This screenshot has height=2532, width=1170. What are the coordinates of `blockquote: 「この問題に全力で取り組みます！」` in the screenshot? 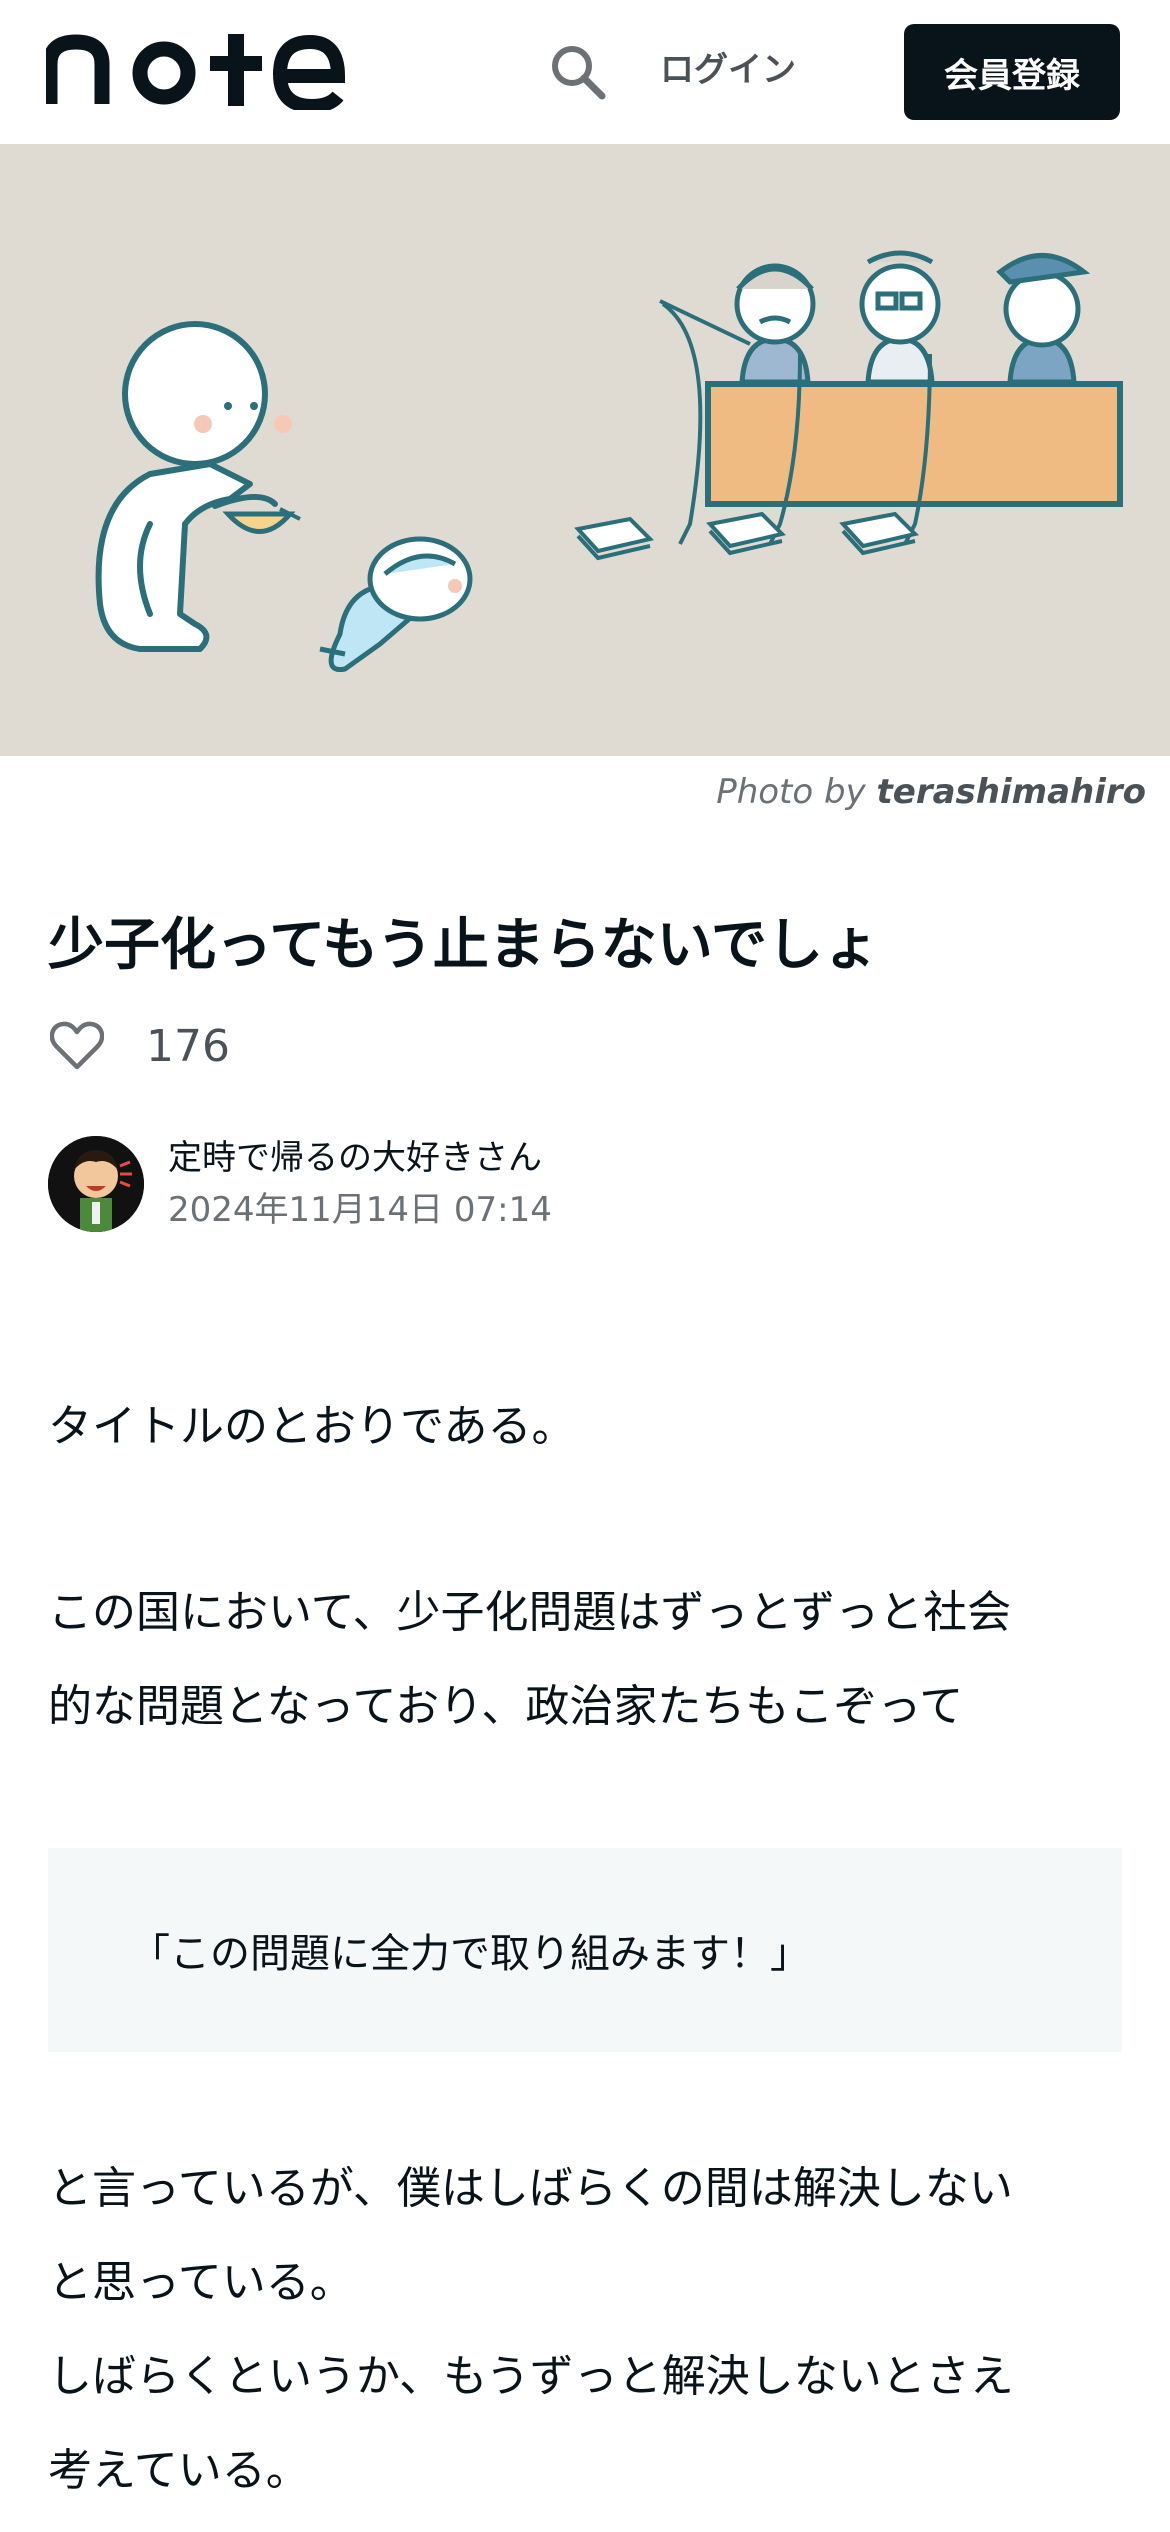 It's located at (585, 1950).